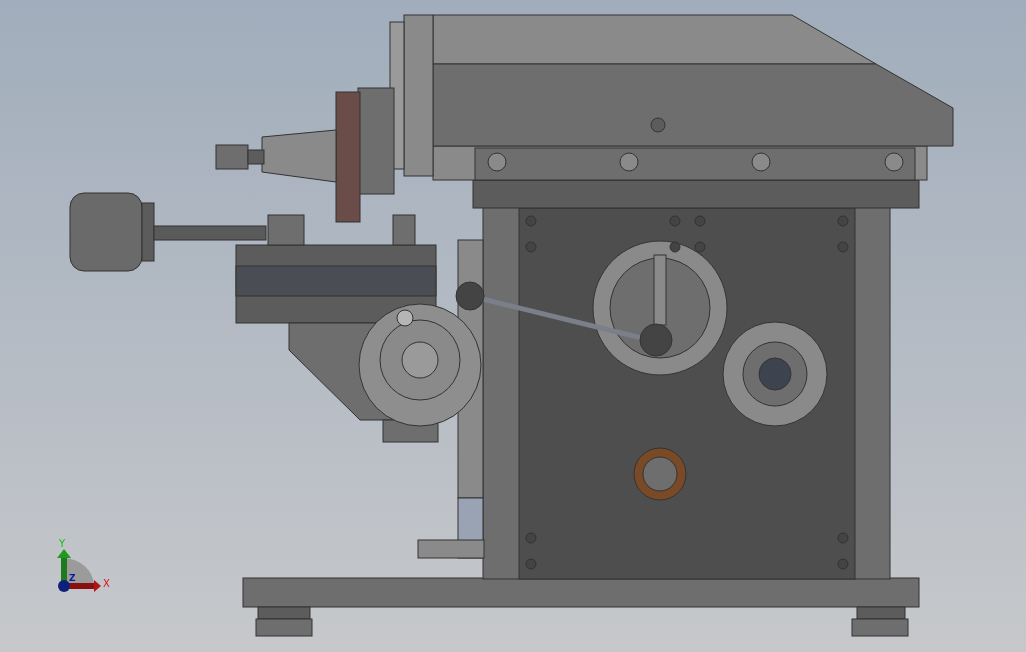  What do you see at coordinates (72, 578) in the screenshot?
I see `z-axis-label: Z` at bounding box center [72, 578].